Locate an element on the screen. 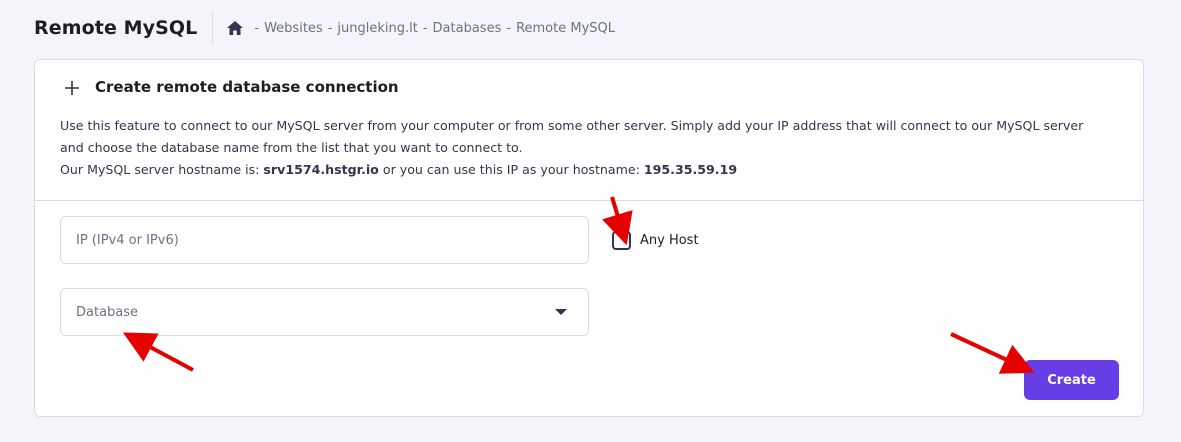  breadcrumb-item-websites: Websites is located at coordinates (293, 28).